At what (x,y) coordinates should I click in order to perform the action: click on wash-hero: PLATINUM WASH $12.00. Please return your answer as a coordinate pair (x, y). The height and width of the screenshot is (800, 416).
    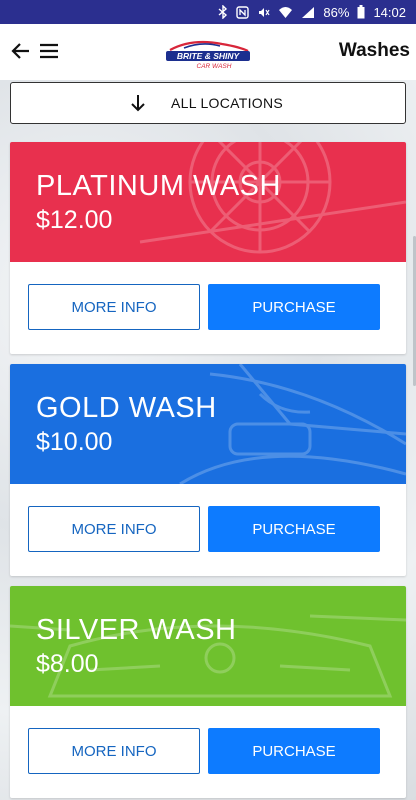
    Looking at the image, I should click on (208, 202).